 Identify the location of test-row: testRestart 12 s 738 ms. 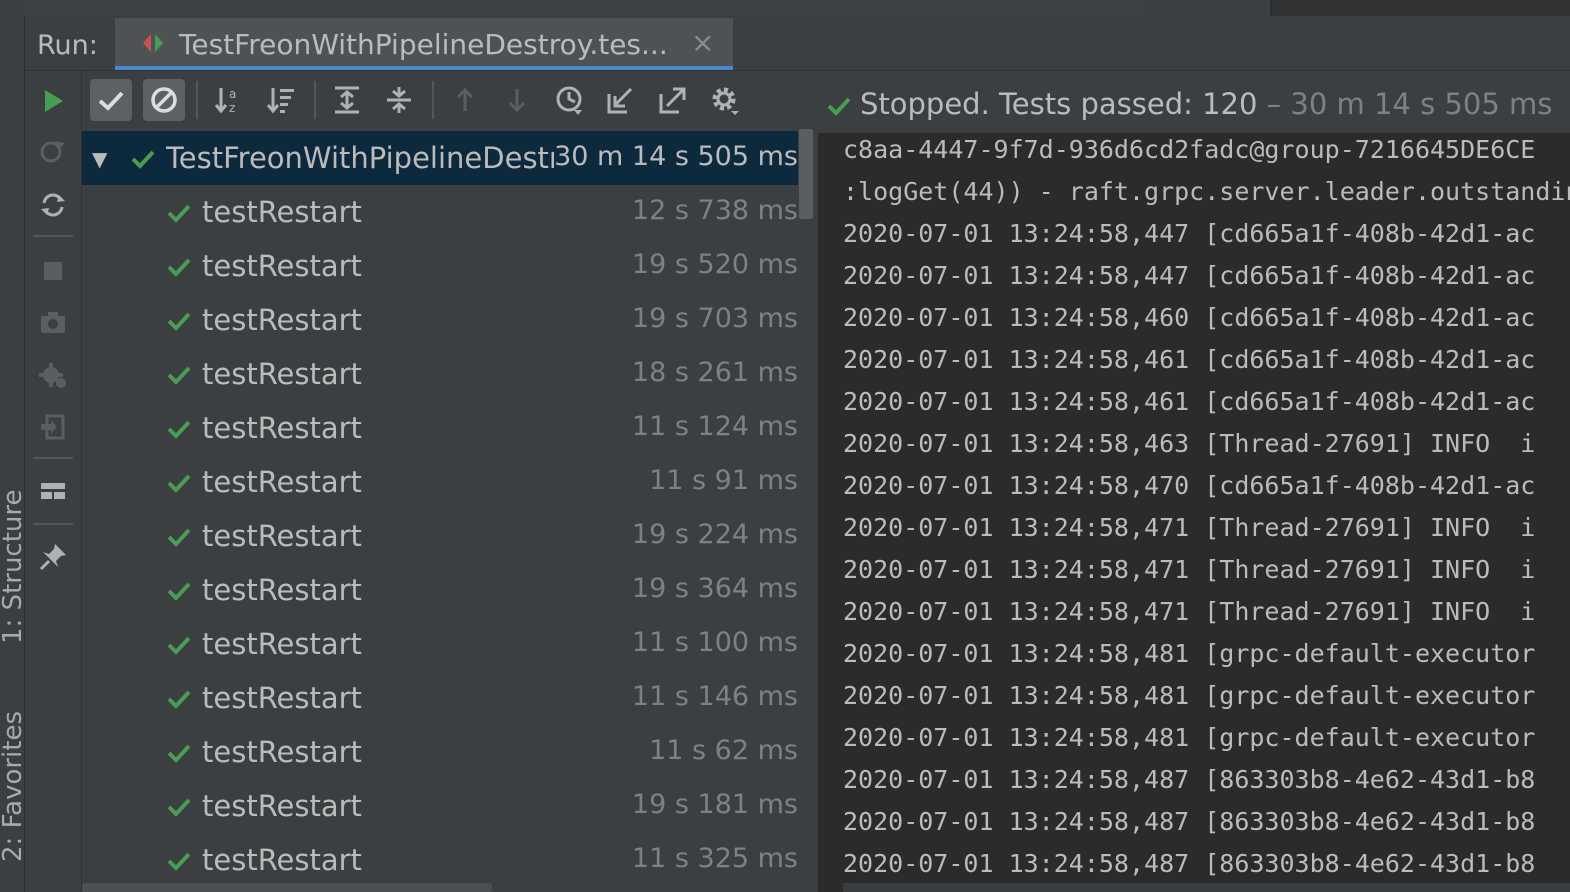
(440, 212).